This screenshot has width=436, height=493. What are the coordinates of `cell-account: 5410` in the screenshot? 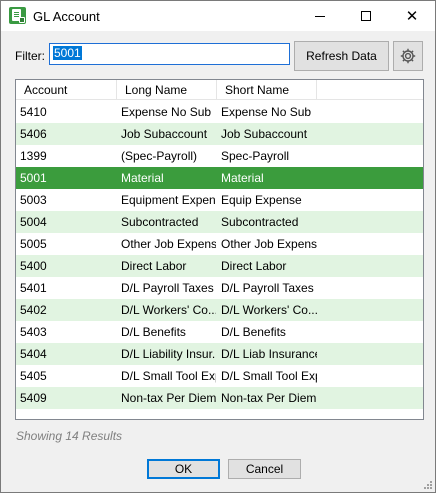 It's located at (33, 112).